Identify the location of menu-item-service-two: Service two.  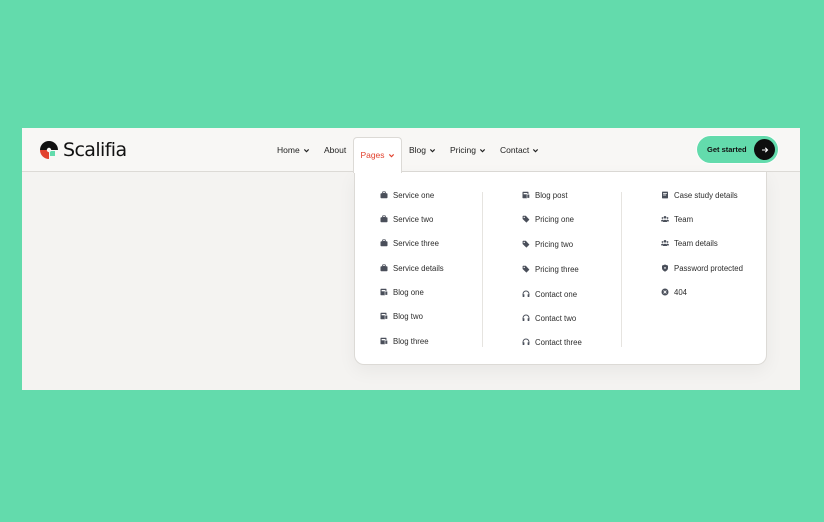
(406, 219).